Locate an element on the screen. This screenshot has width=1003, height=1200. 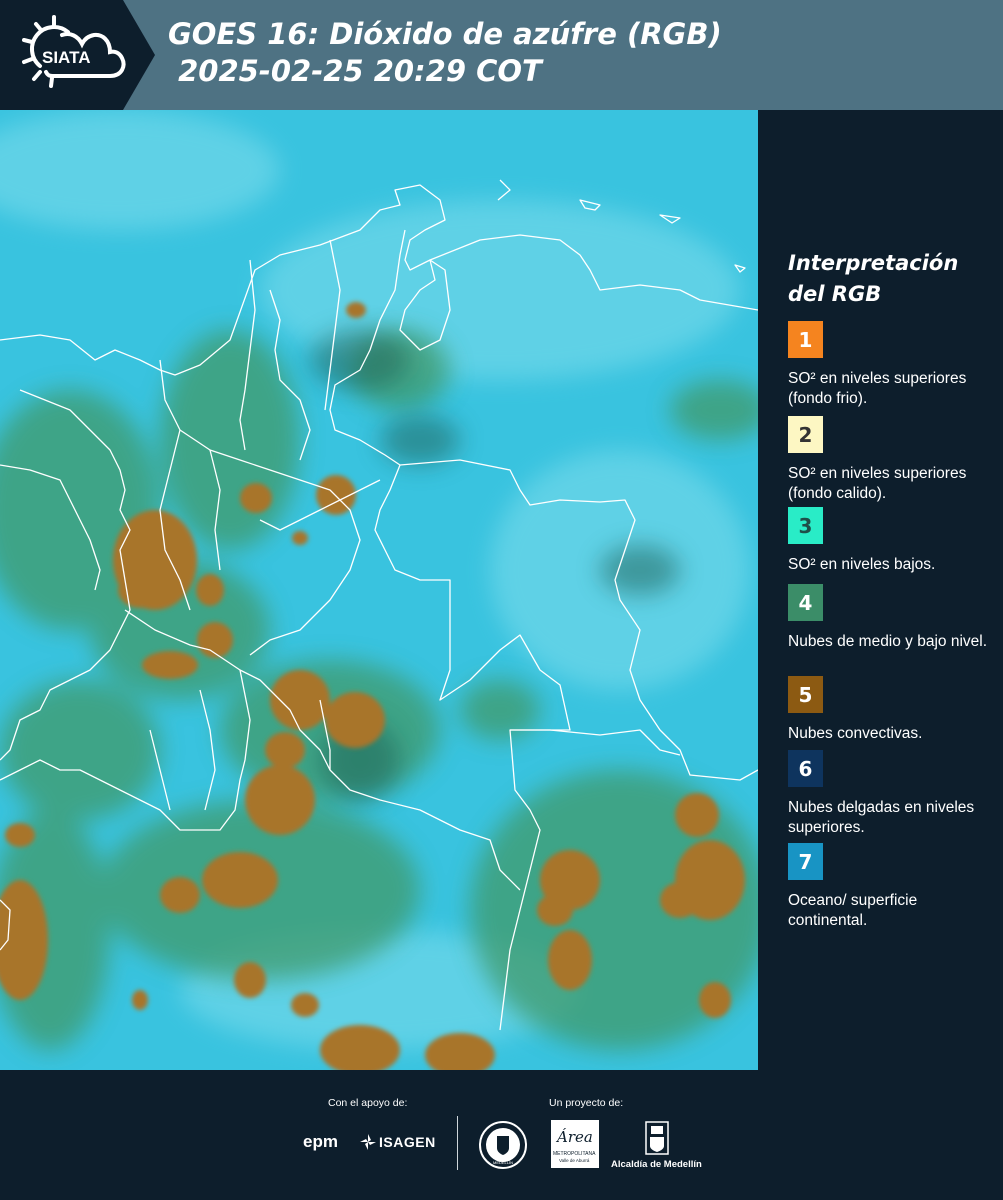
legend-label-3: SO² en niveles bajos. is located at coordinates (862, 564).